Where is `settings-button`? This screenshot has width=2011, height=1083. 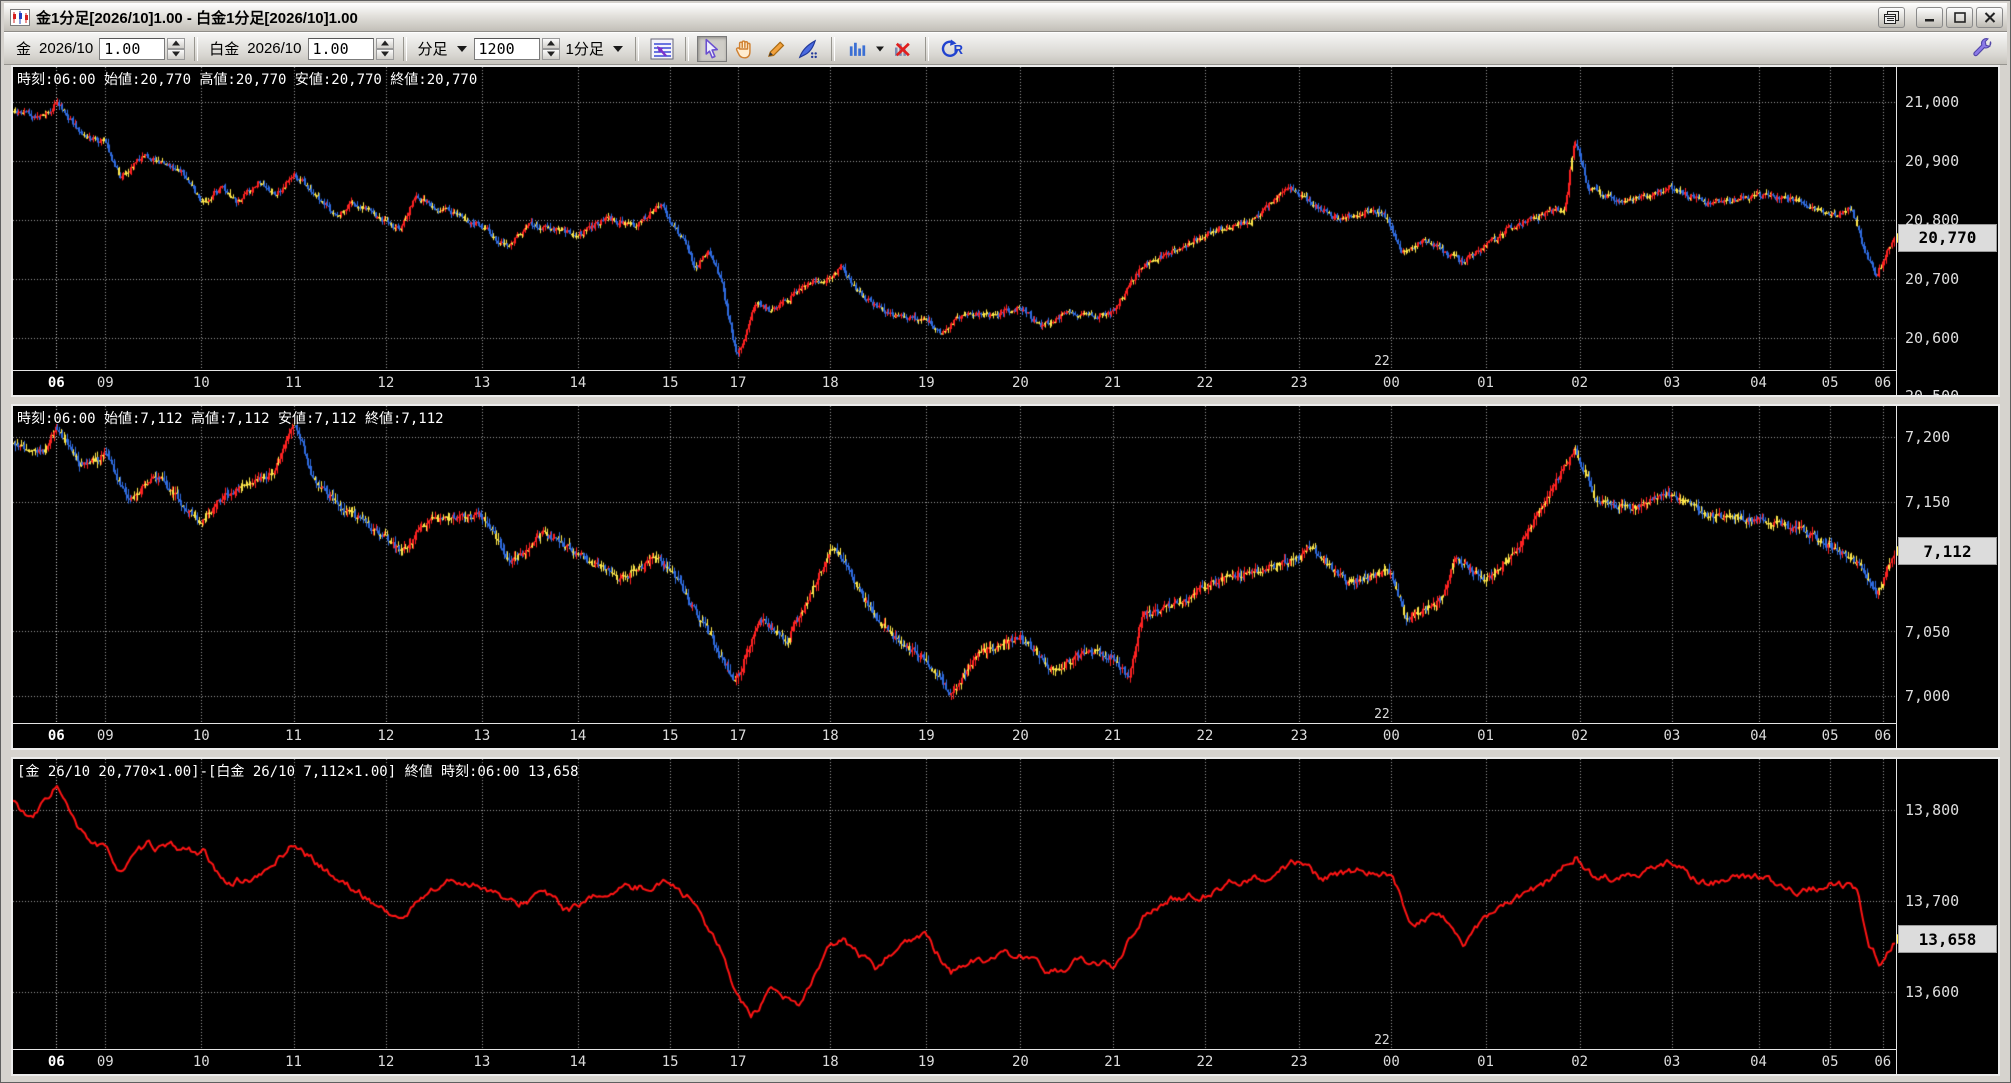
settings-button is located at coordinates (1983, 49).